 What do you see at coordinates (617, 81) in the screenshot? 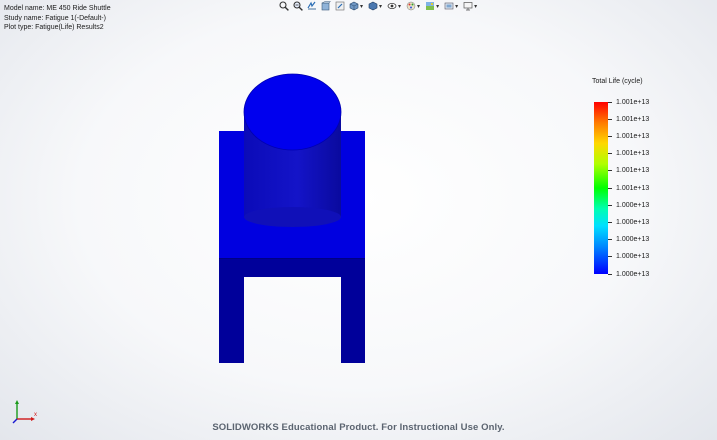
I see `legend-title: Total Life (cycle)` at bounding box center [617, 81].